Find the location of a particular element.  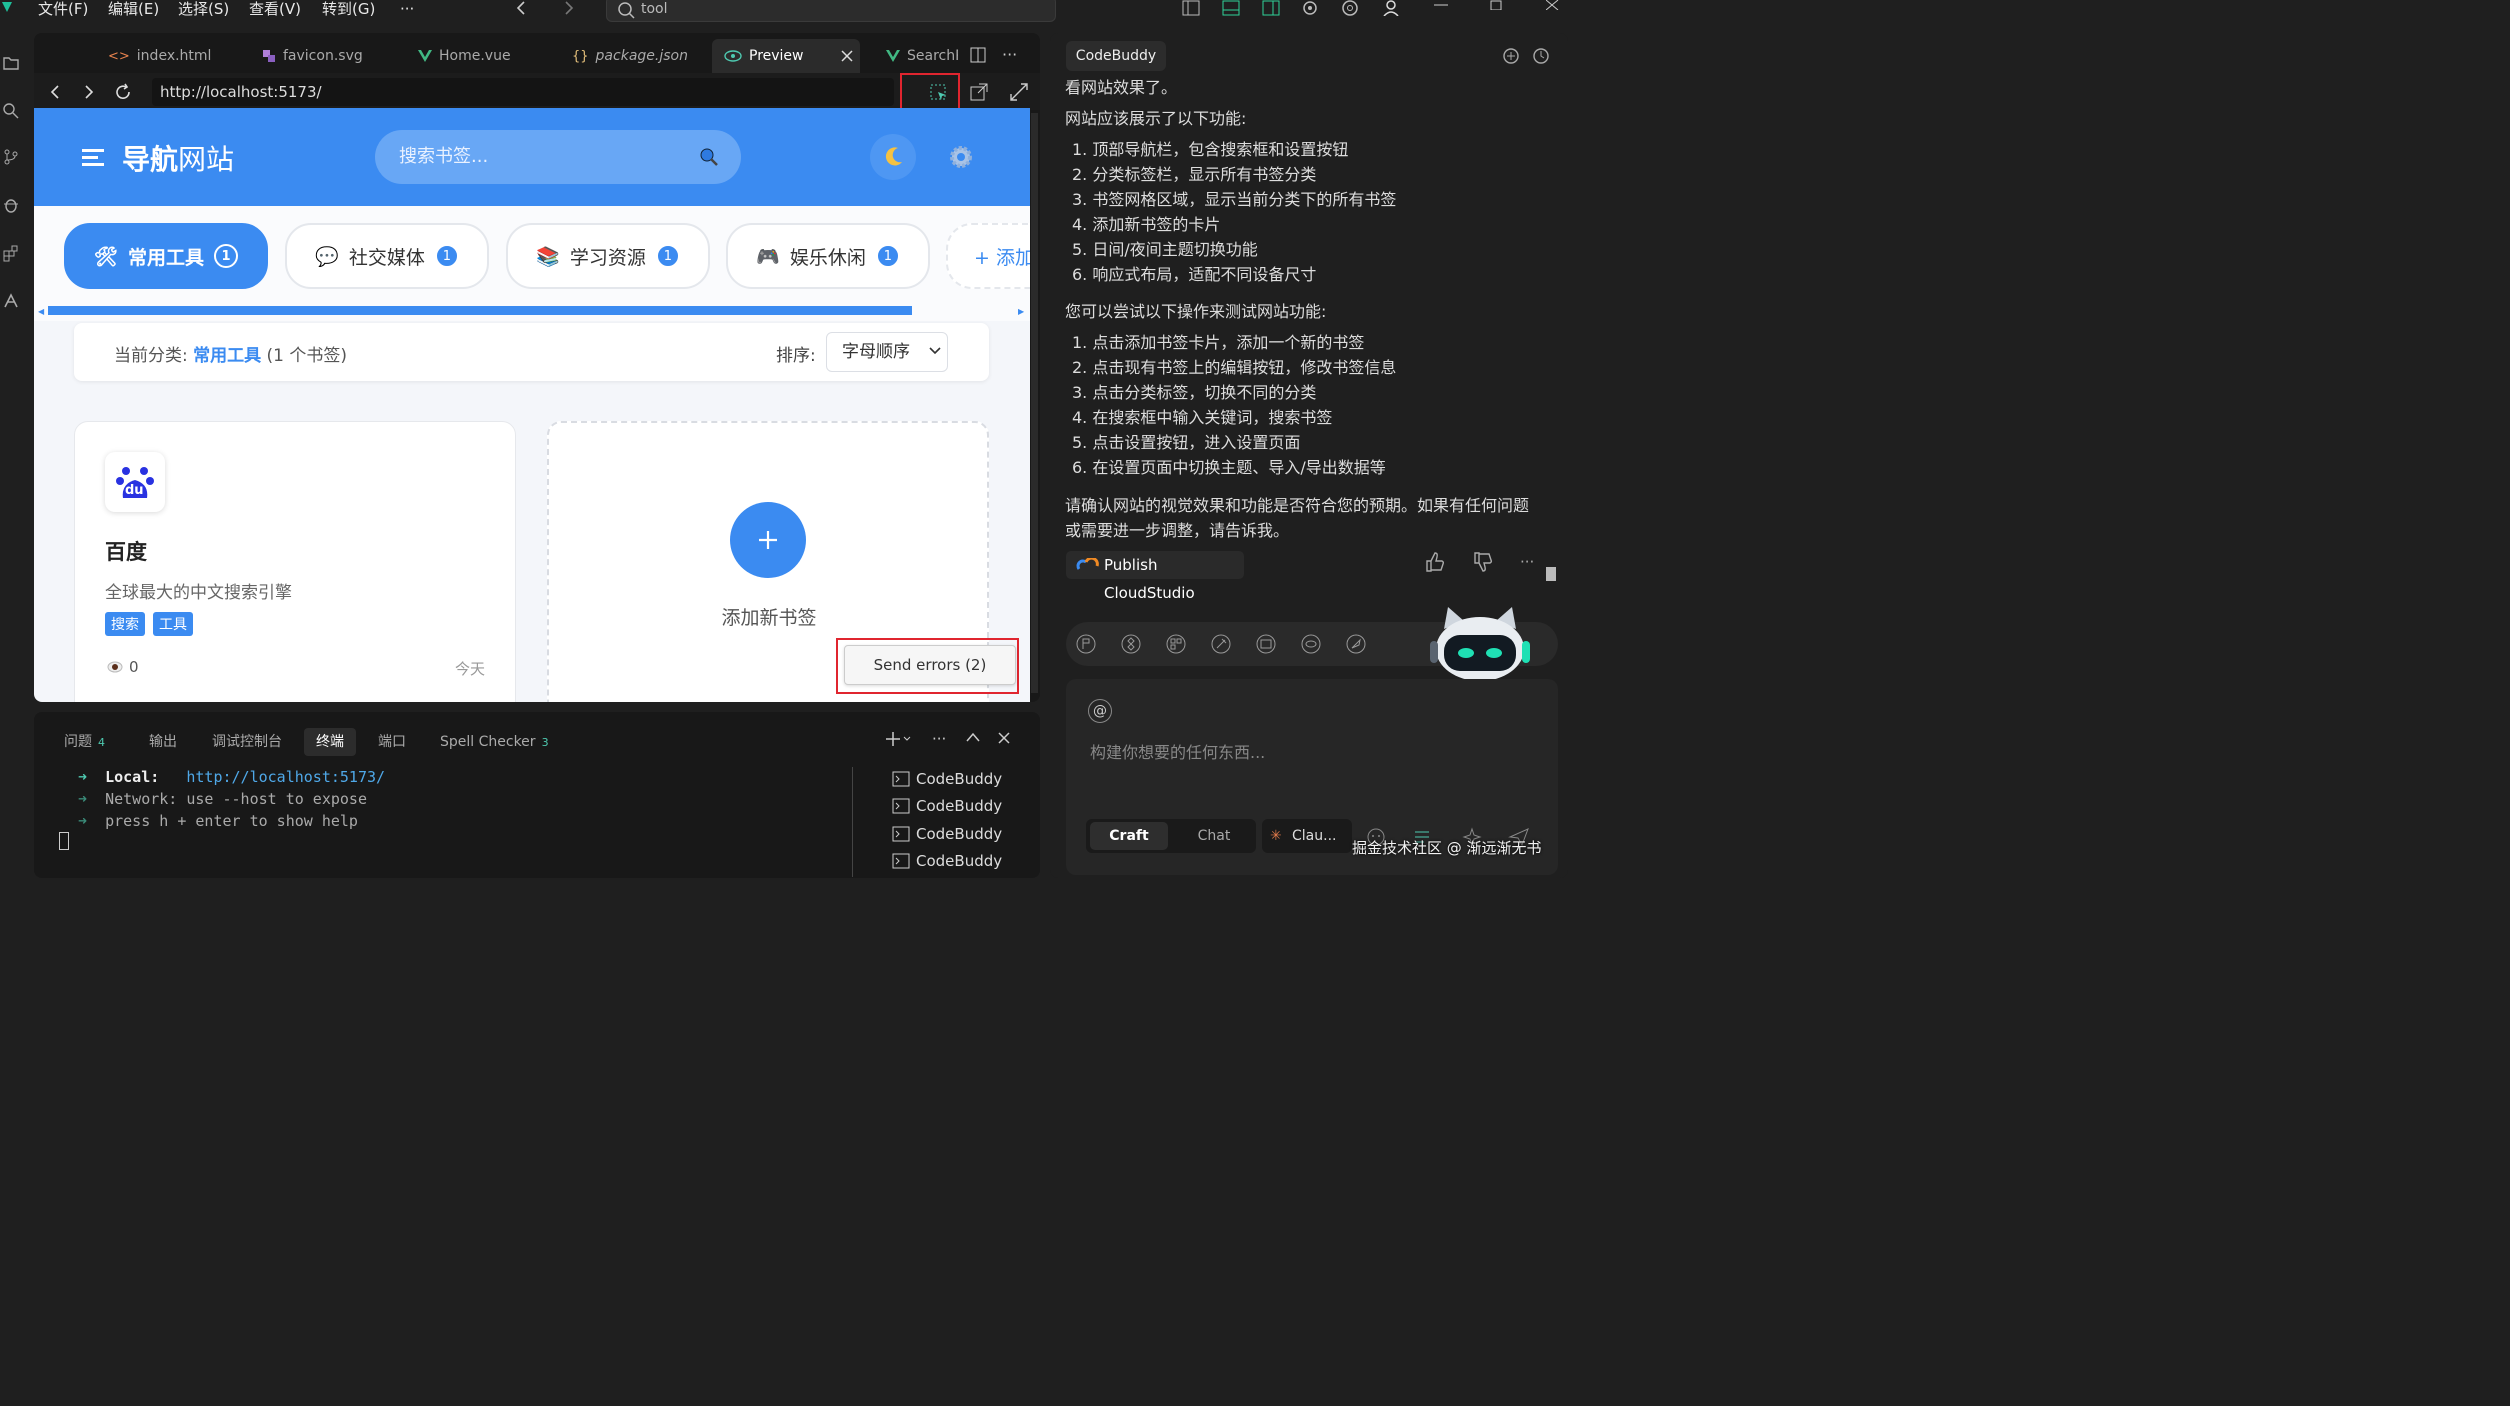

panel-tab-spell-checker: Spell Checker 3 is located at coordinates (494, 742).